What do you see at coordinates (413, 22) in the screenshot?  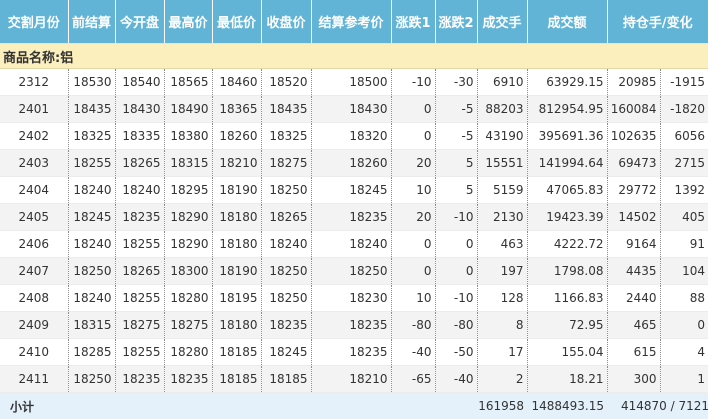 I see `header-change1: 涨跌1` at bounding box center [413, 22].